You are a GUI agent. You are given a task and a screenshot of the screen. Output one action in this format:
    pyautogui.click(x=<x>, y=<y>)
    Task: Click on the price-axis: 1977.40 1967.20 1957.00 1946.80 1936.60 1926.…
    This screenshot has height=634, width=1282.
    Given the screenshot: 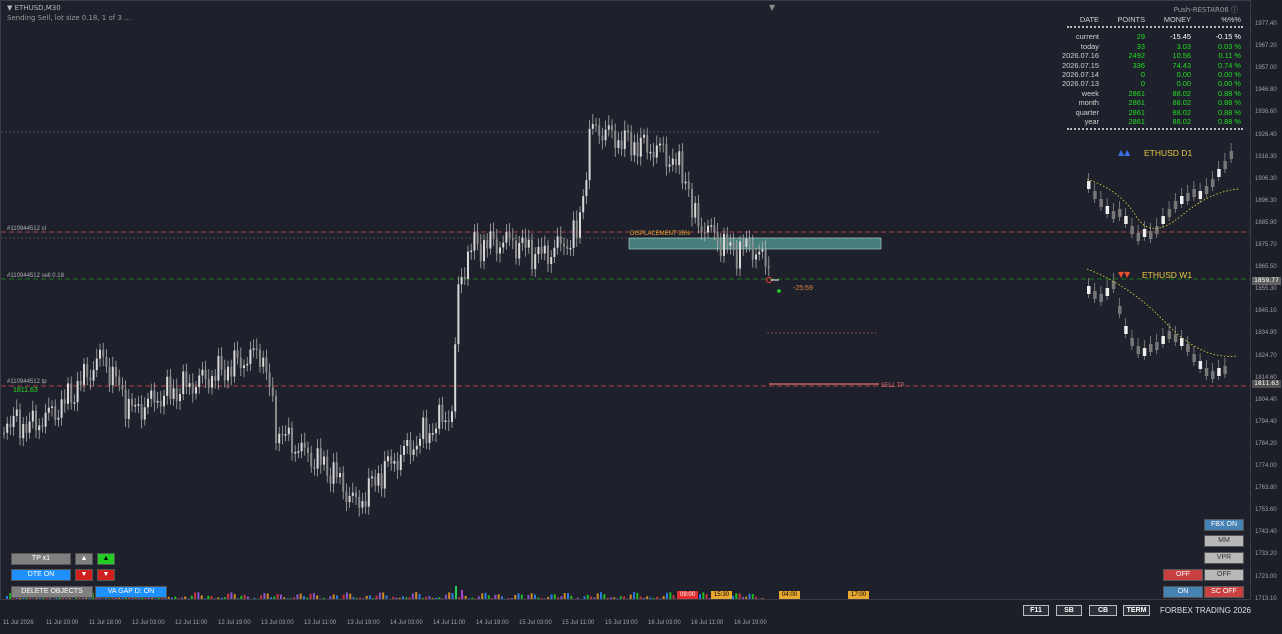 What is the action you would take?
    pyautogui.click(x=1266, y=308)
    